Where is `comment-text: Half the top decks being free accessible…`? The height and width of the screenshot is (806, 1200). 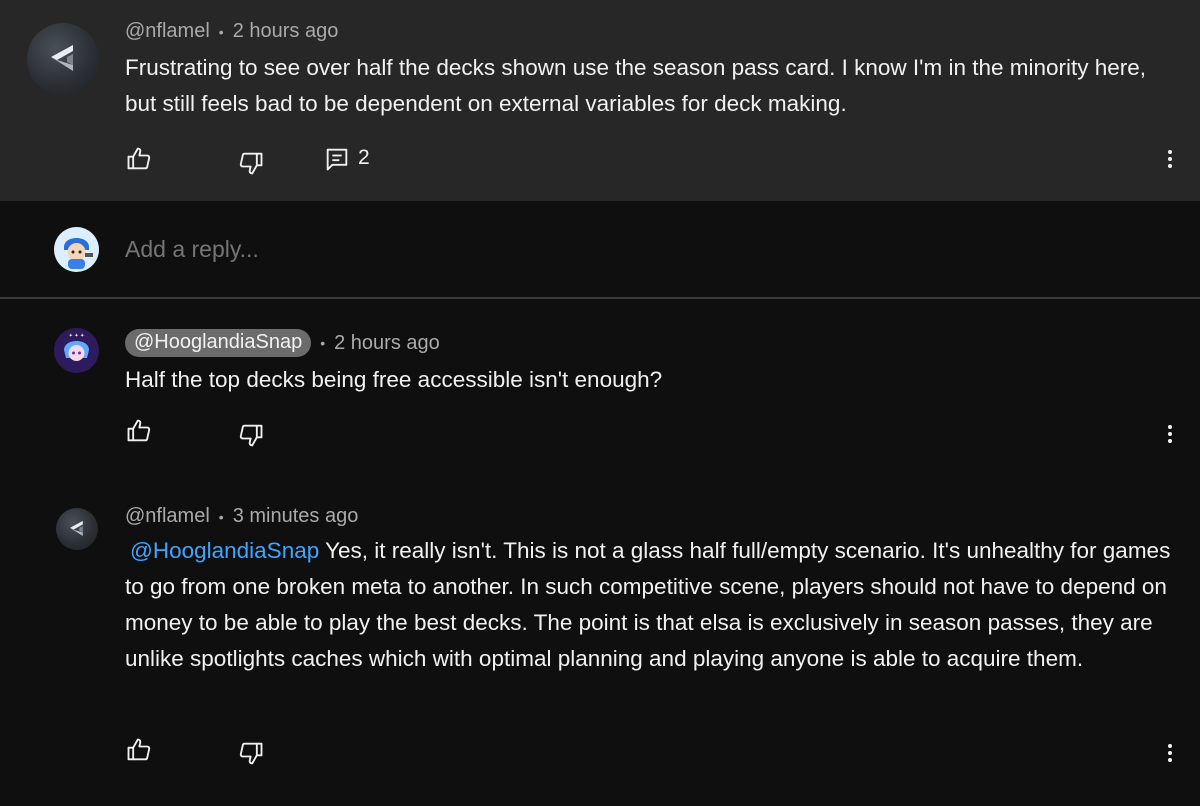
comment-text: Half the top decks being free accessible… is located at coordinates (394, 379).